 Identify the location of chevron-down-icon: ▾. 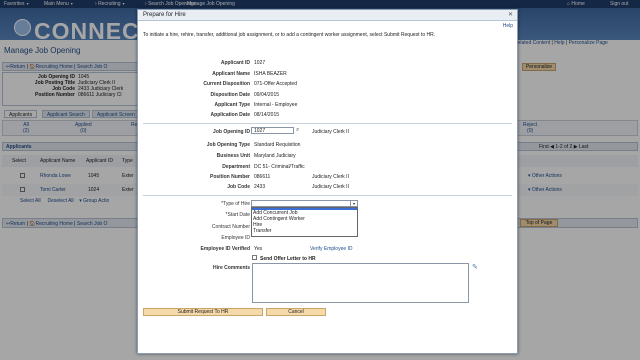
(353, 203).